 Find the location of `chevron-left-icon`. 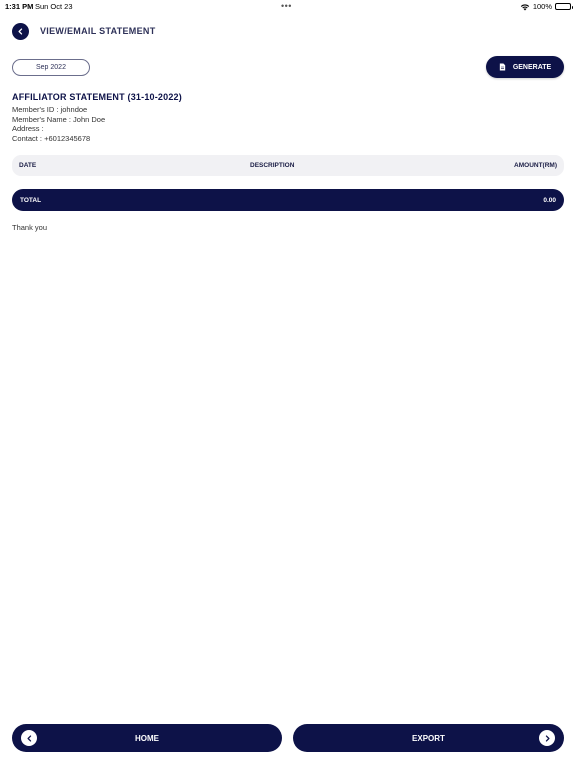

chevron-left-icon is located at coordinates (20, 31).